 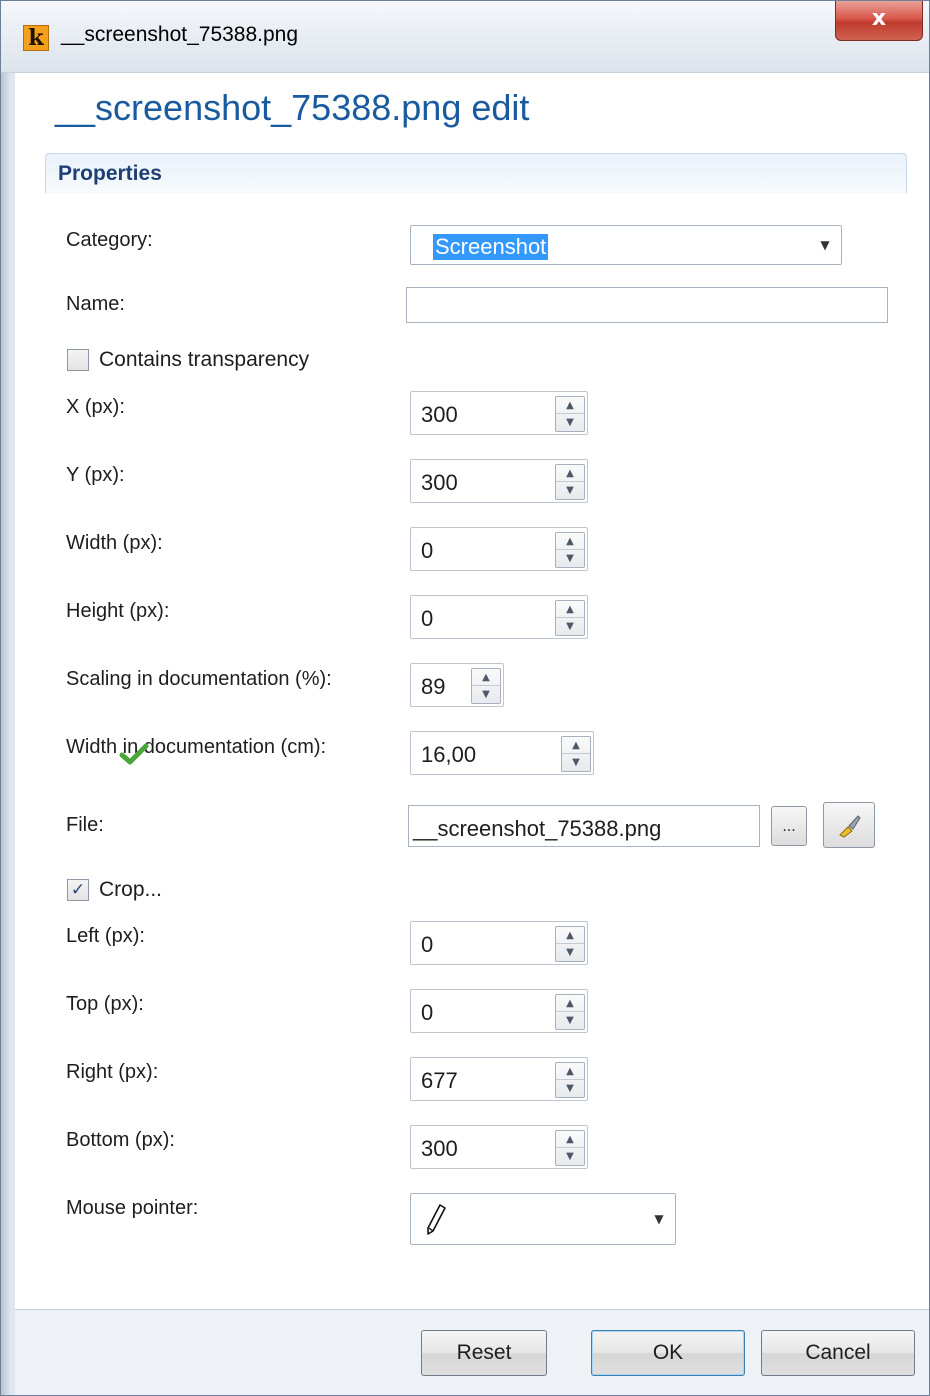 What do you see at coordinates (499, 481) in the screenshot?
I see `y-spinner: 300 ▲ ▼` at bounding box center [499, 481].